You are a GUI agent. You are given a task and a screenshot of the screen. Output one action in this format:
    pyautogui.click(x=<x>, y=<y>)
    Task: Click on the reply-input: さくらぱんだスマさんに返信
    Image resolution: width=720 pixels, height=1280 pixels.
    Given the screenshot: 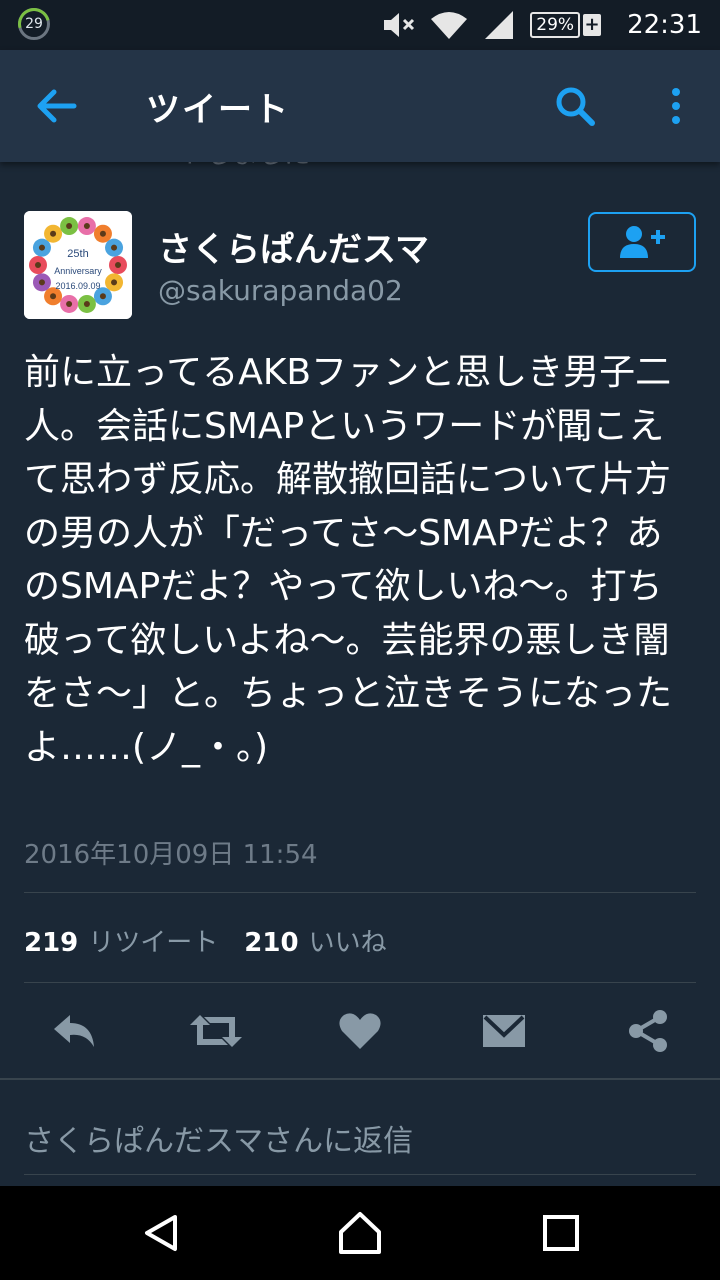 What is the action you would take?
    pyautogui.click(x=218, y=1138)
    